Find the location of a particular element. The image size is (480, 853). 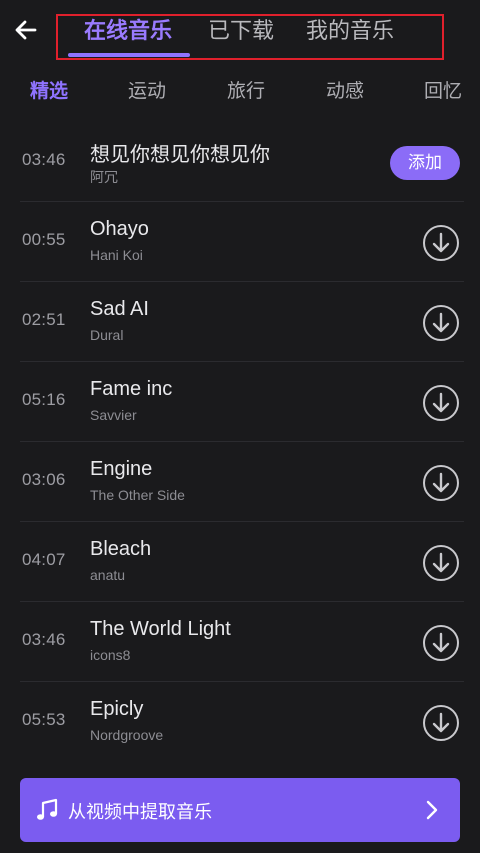

category-tabs: 精选 运动 旅行 动感 回忆 is located at coordinates (240, 92).